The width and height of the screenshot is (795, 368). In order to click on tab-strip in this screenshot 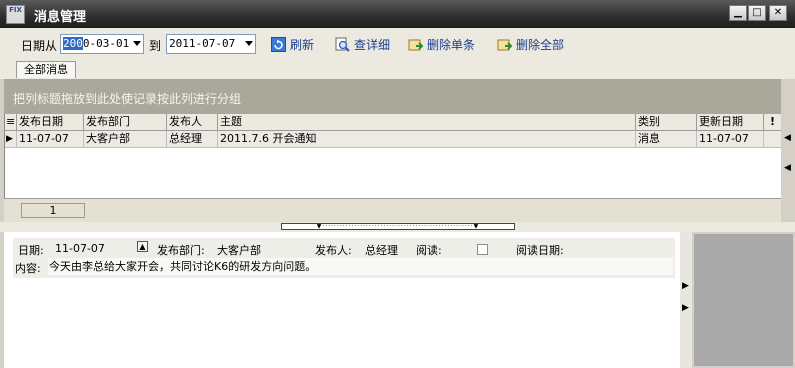, I will do `click(397, 70)`.